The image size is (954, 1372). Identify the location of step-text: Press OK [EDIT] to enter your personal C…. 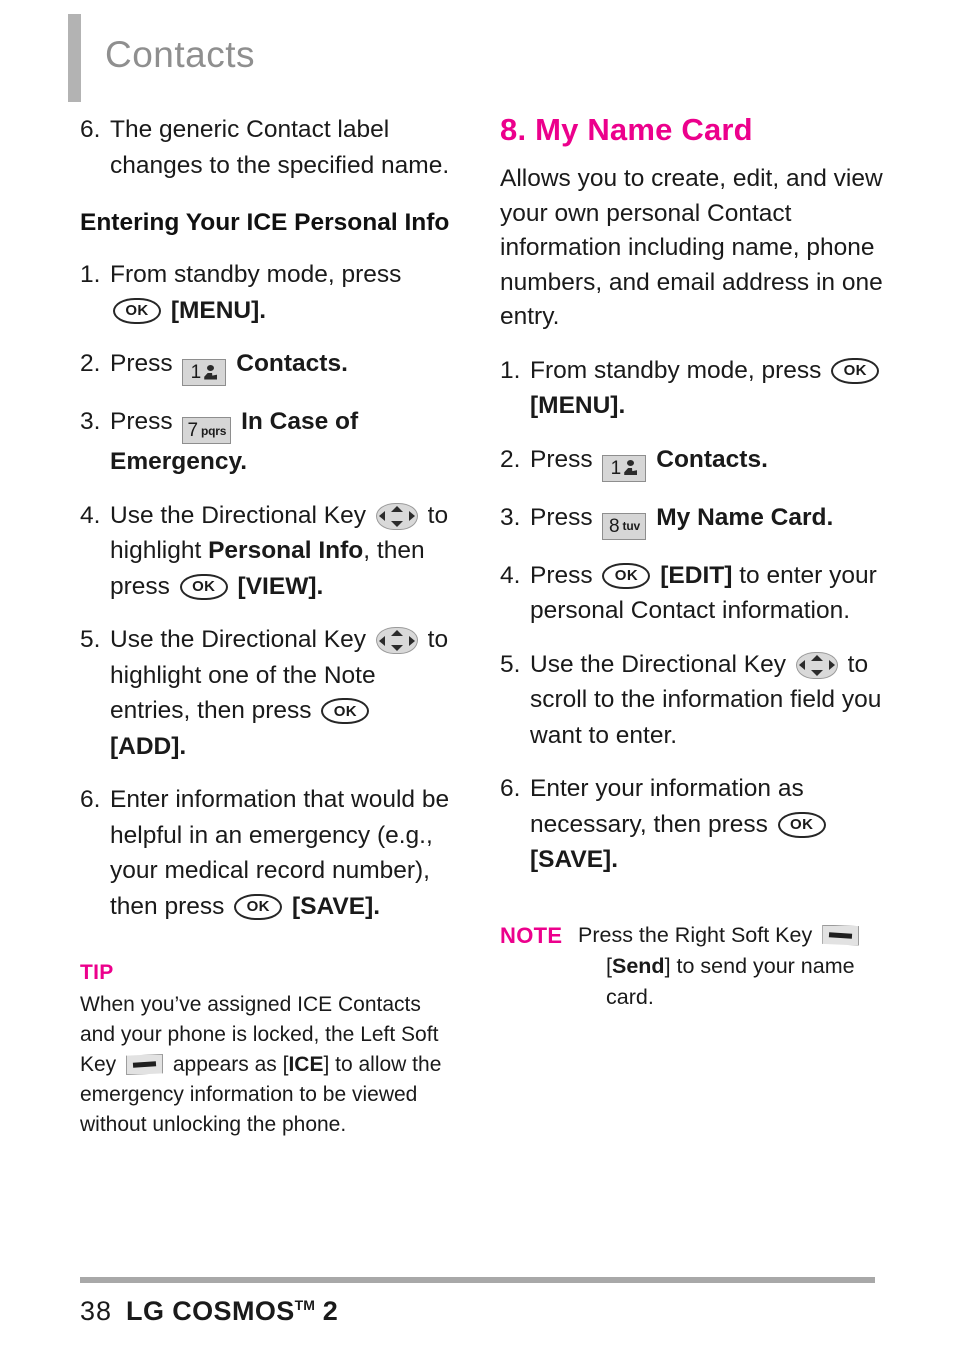
(715, 593).